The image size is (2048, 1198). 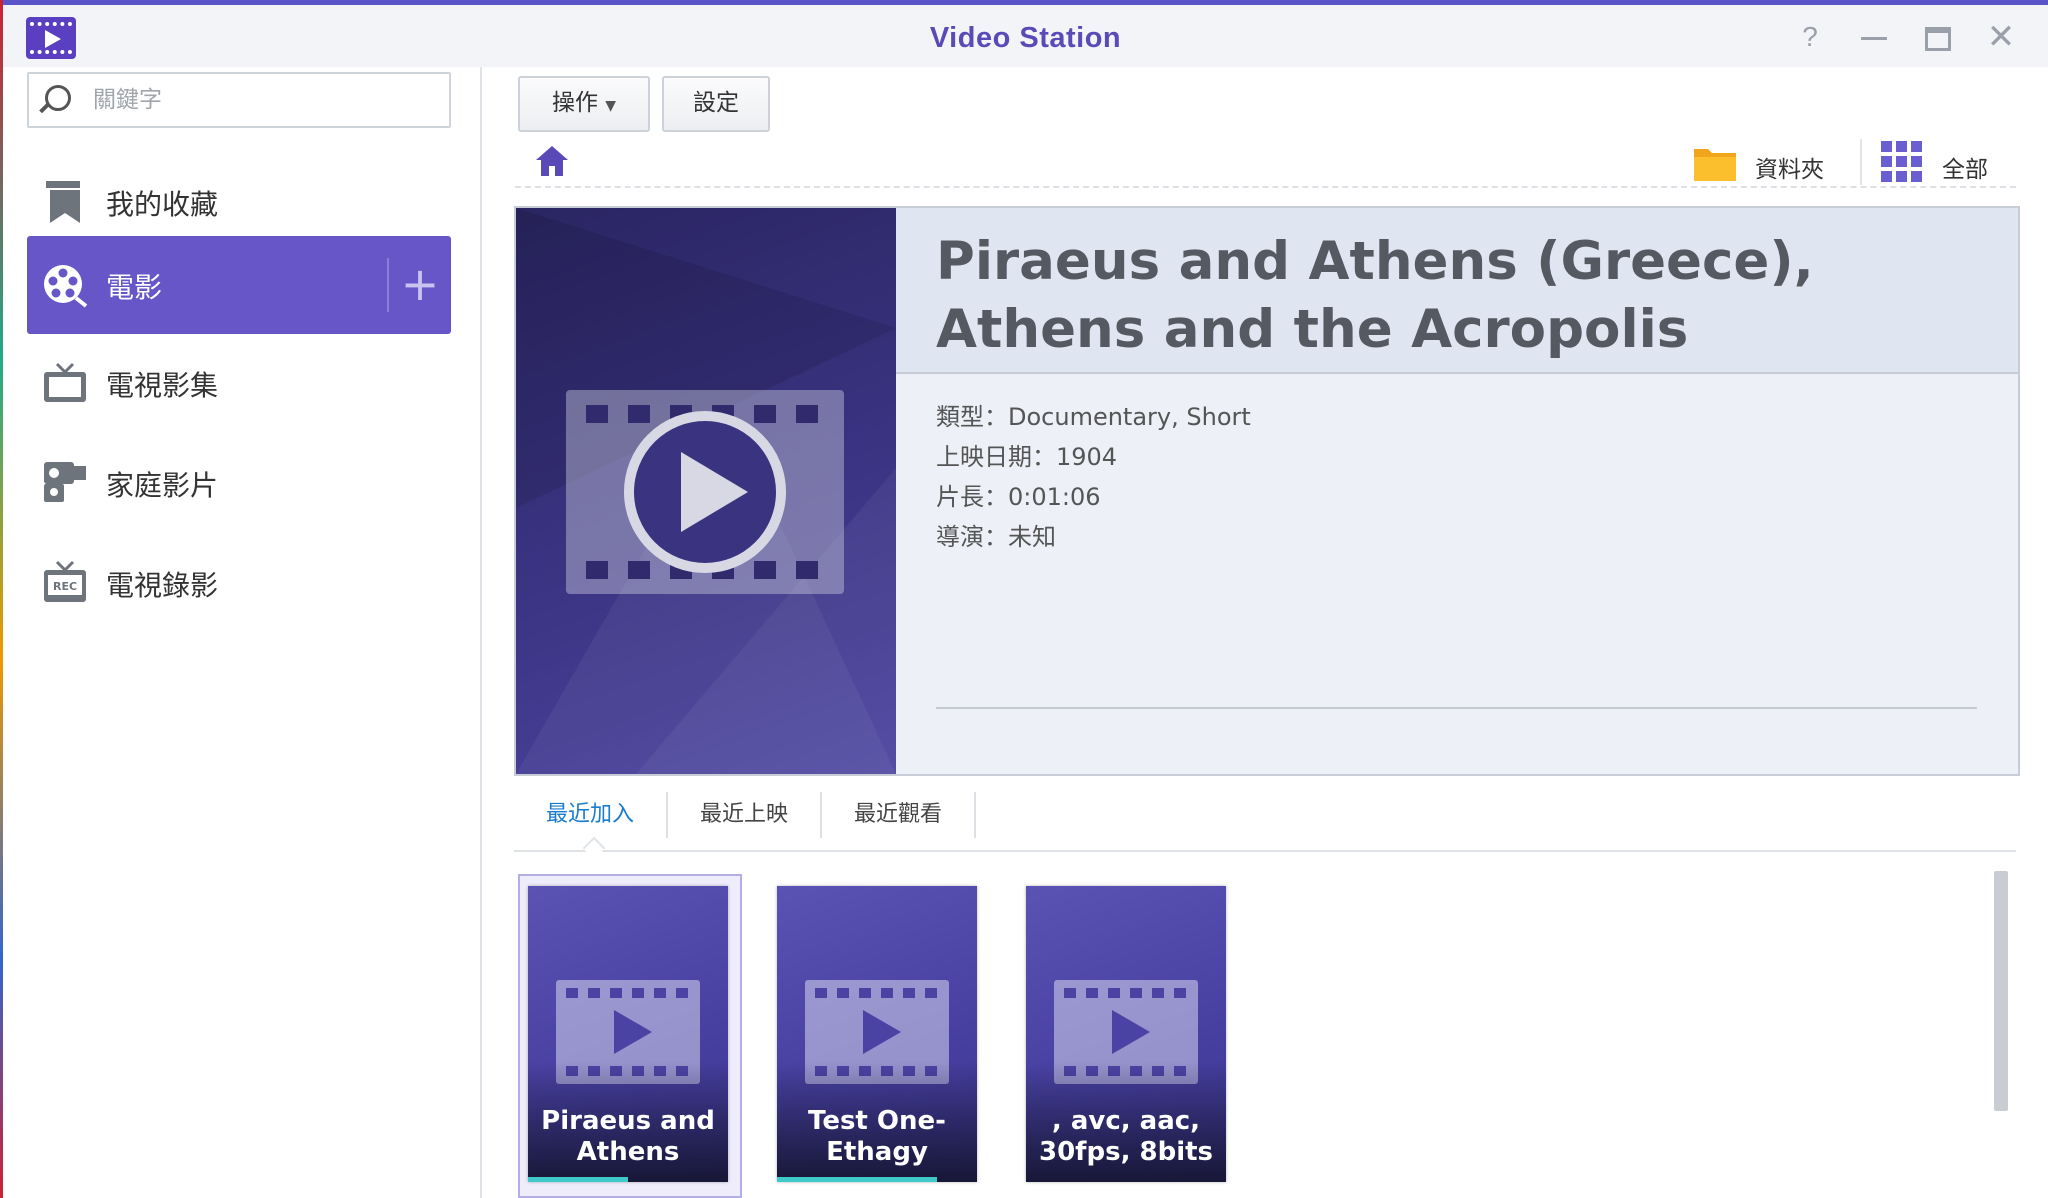 I want to click on camcorder-icon, so click(x=65, y=482).